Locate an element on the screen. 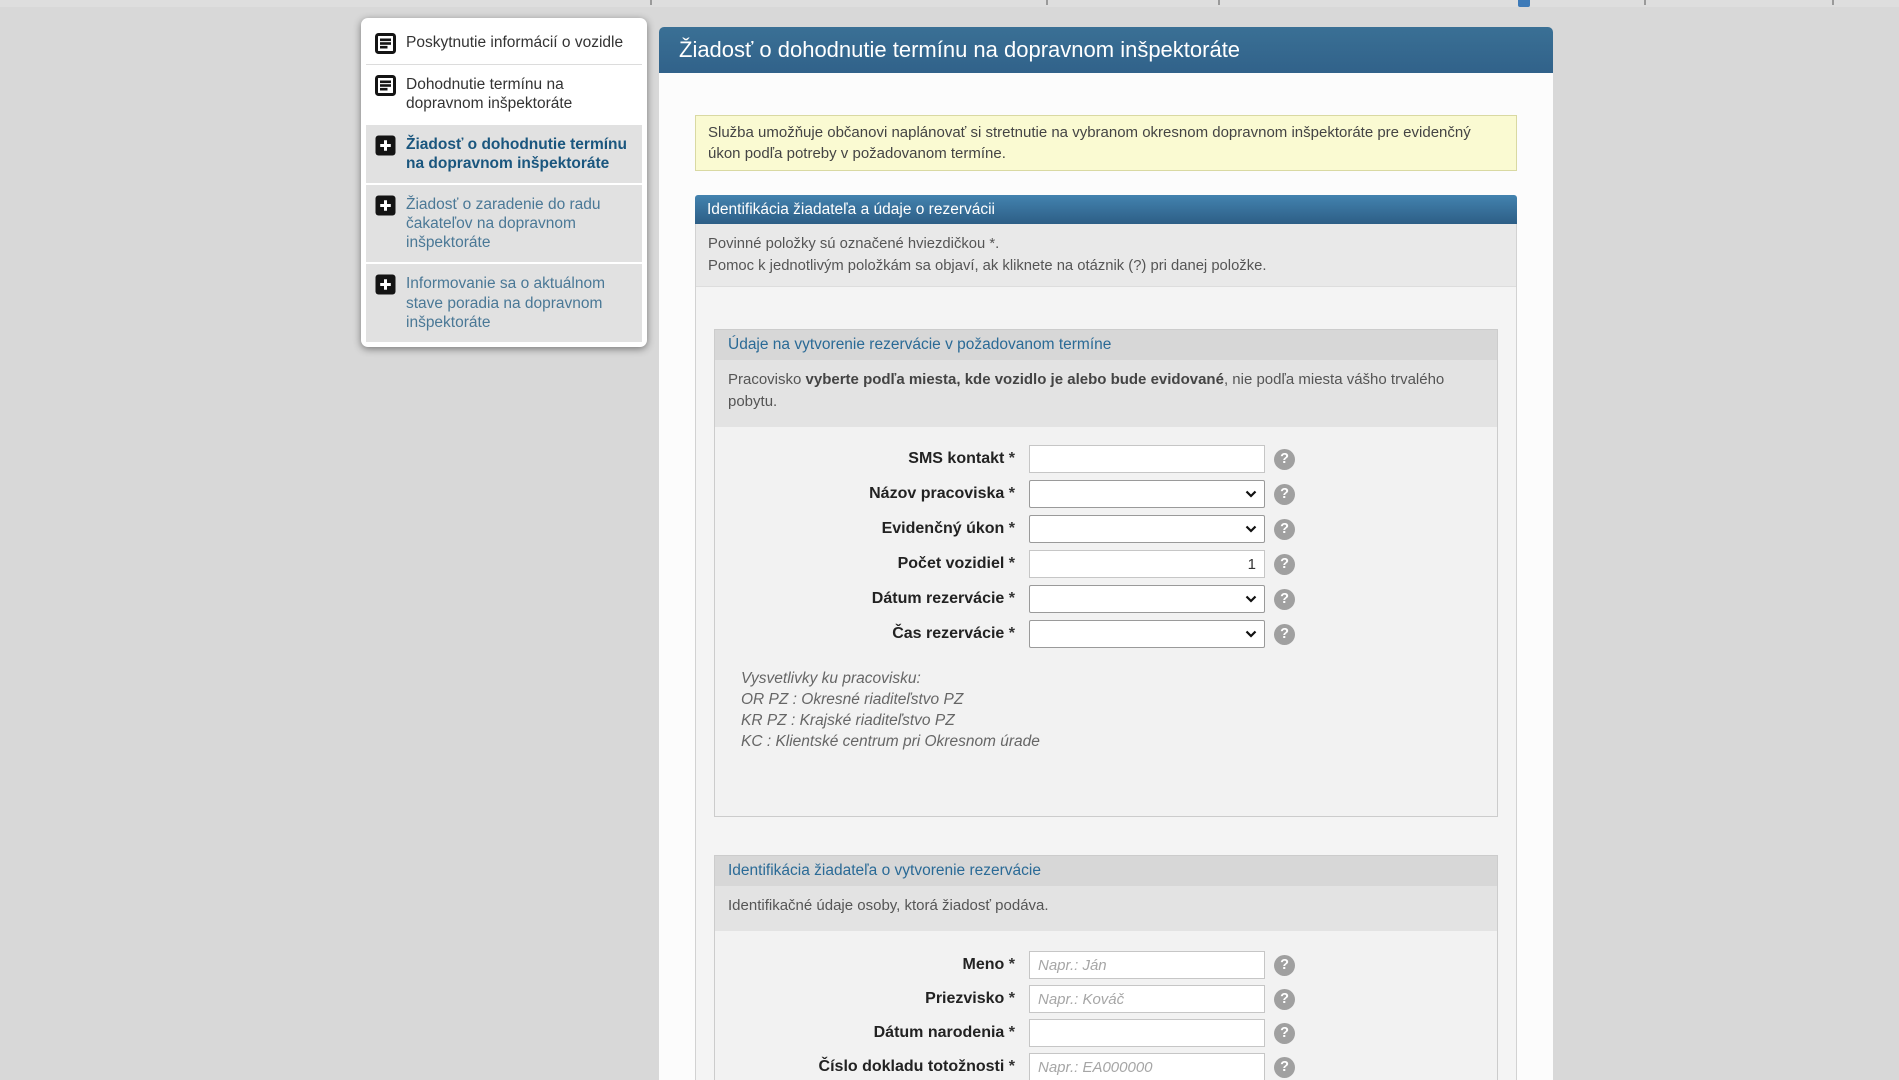 This screenshot has height=1080, width=1899. sidebar-item-vehicle-info: Poskytnutie informácií o vozidle is located at coordinates (504, 43).